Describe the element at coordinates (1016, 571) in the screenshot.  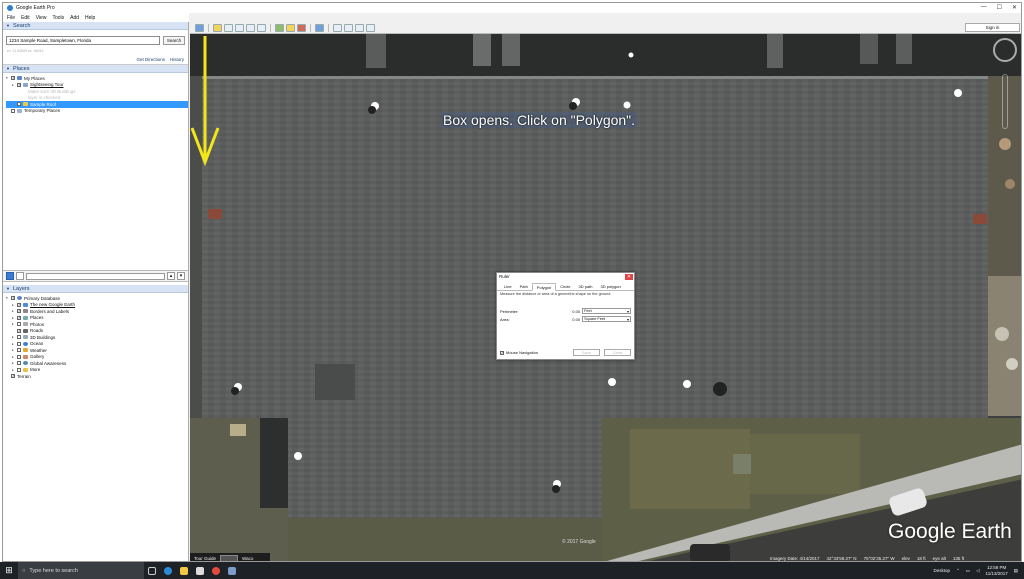
I see `notifications-icon: ▤` at that location.